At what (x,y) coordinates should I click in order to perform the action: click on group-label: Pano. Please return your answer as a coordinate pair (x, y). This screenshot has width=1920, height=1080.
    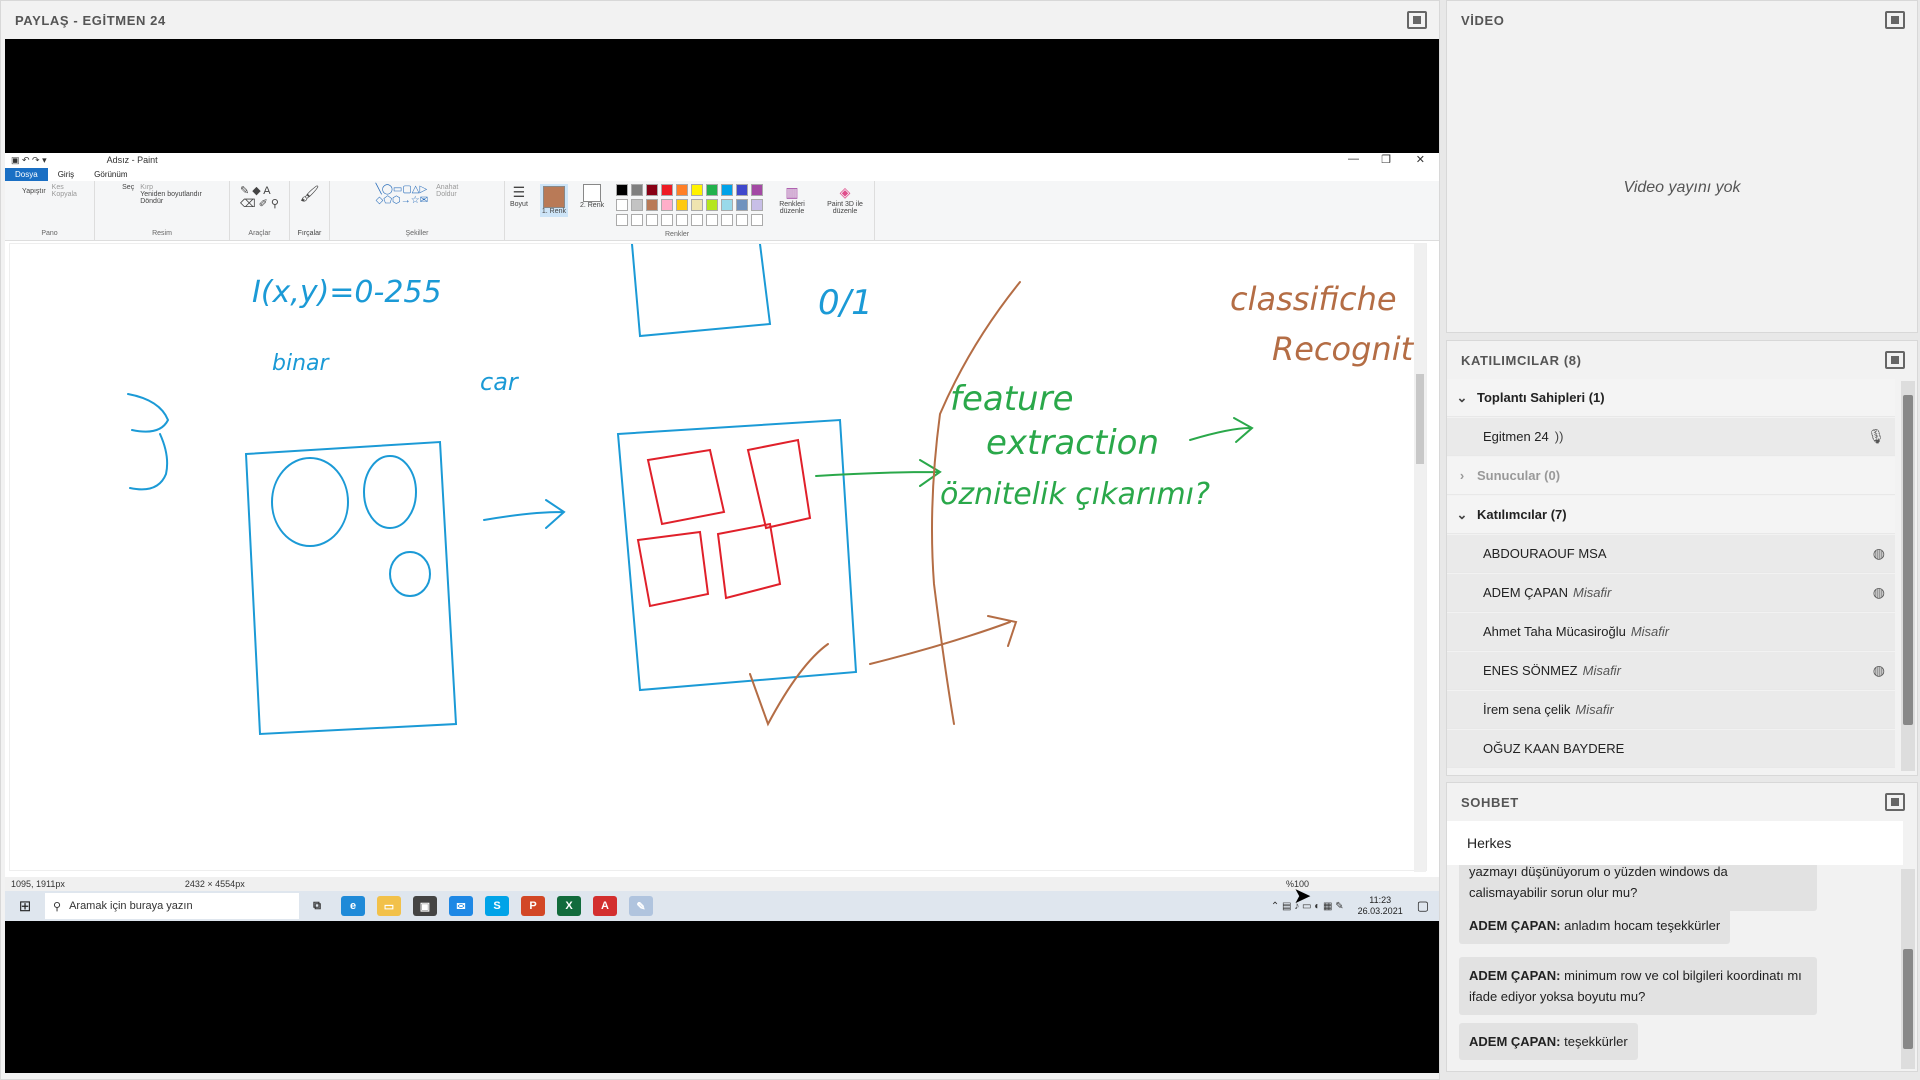
    Looking at the image, I should click on (49, 233).